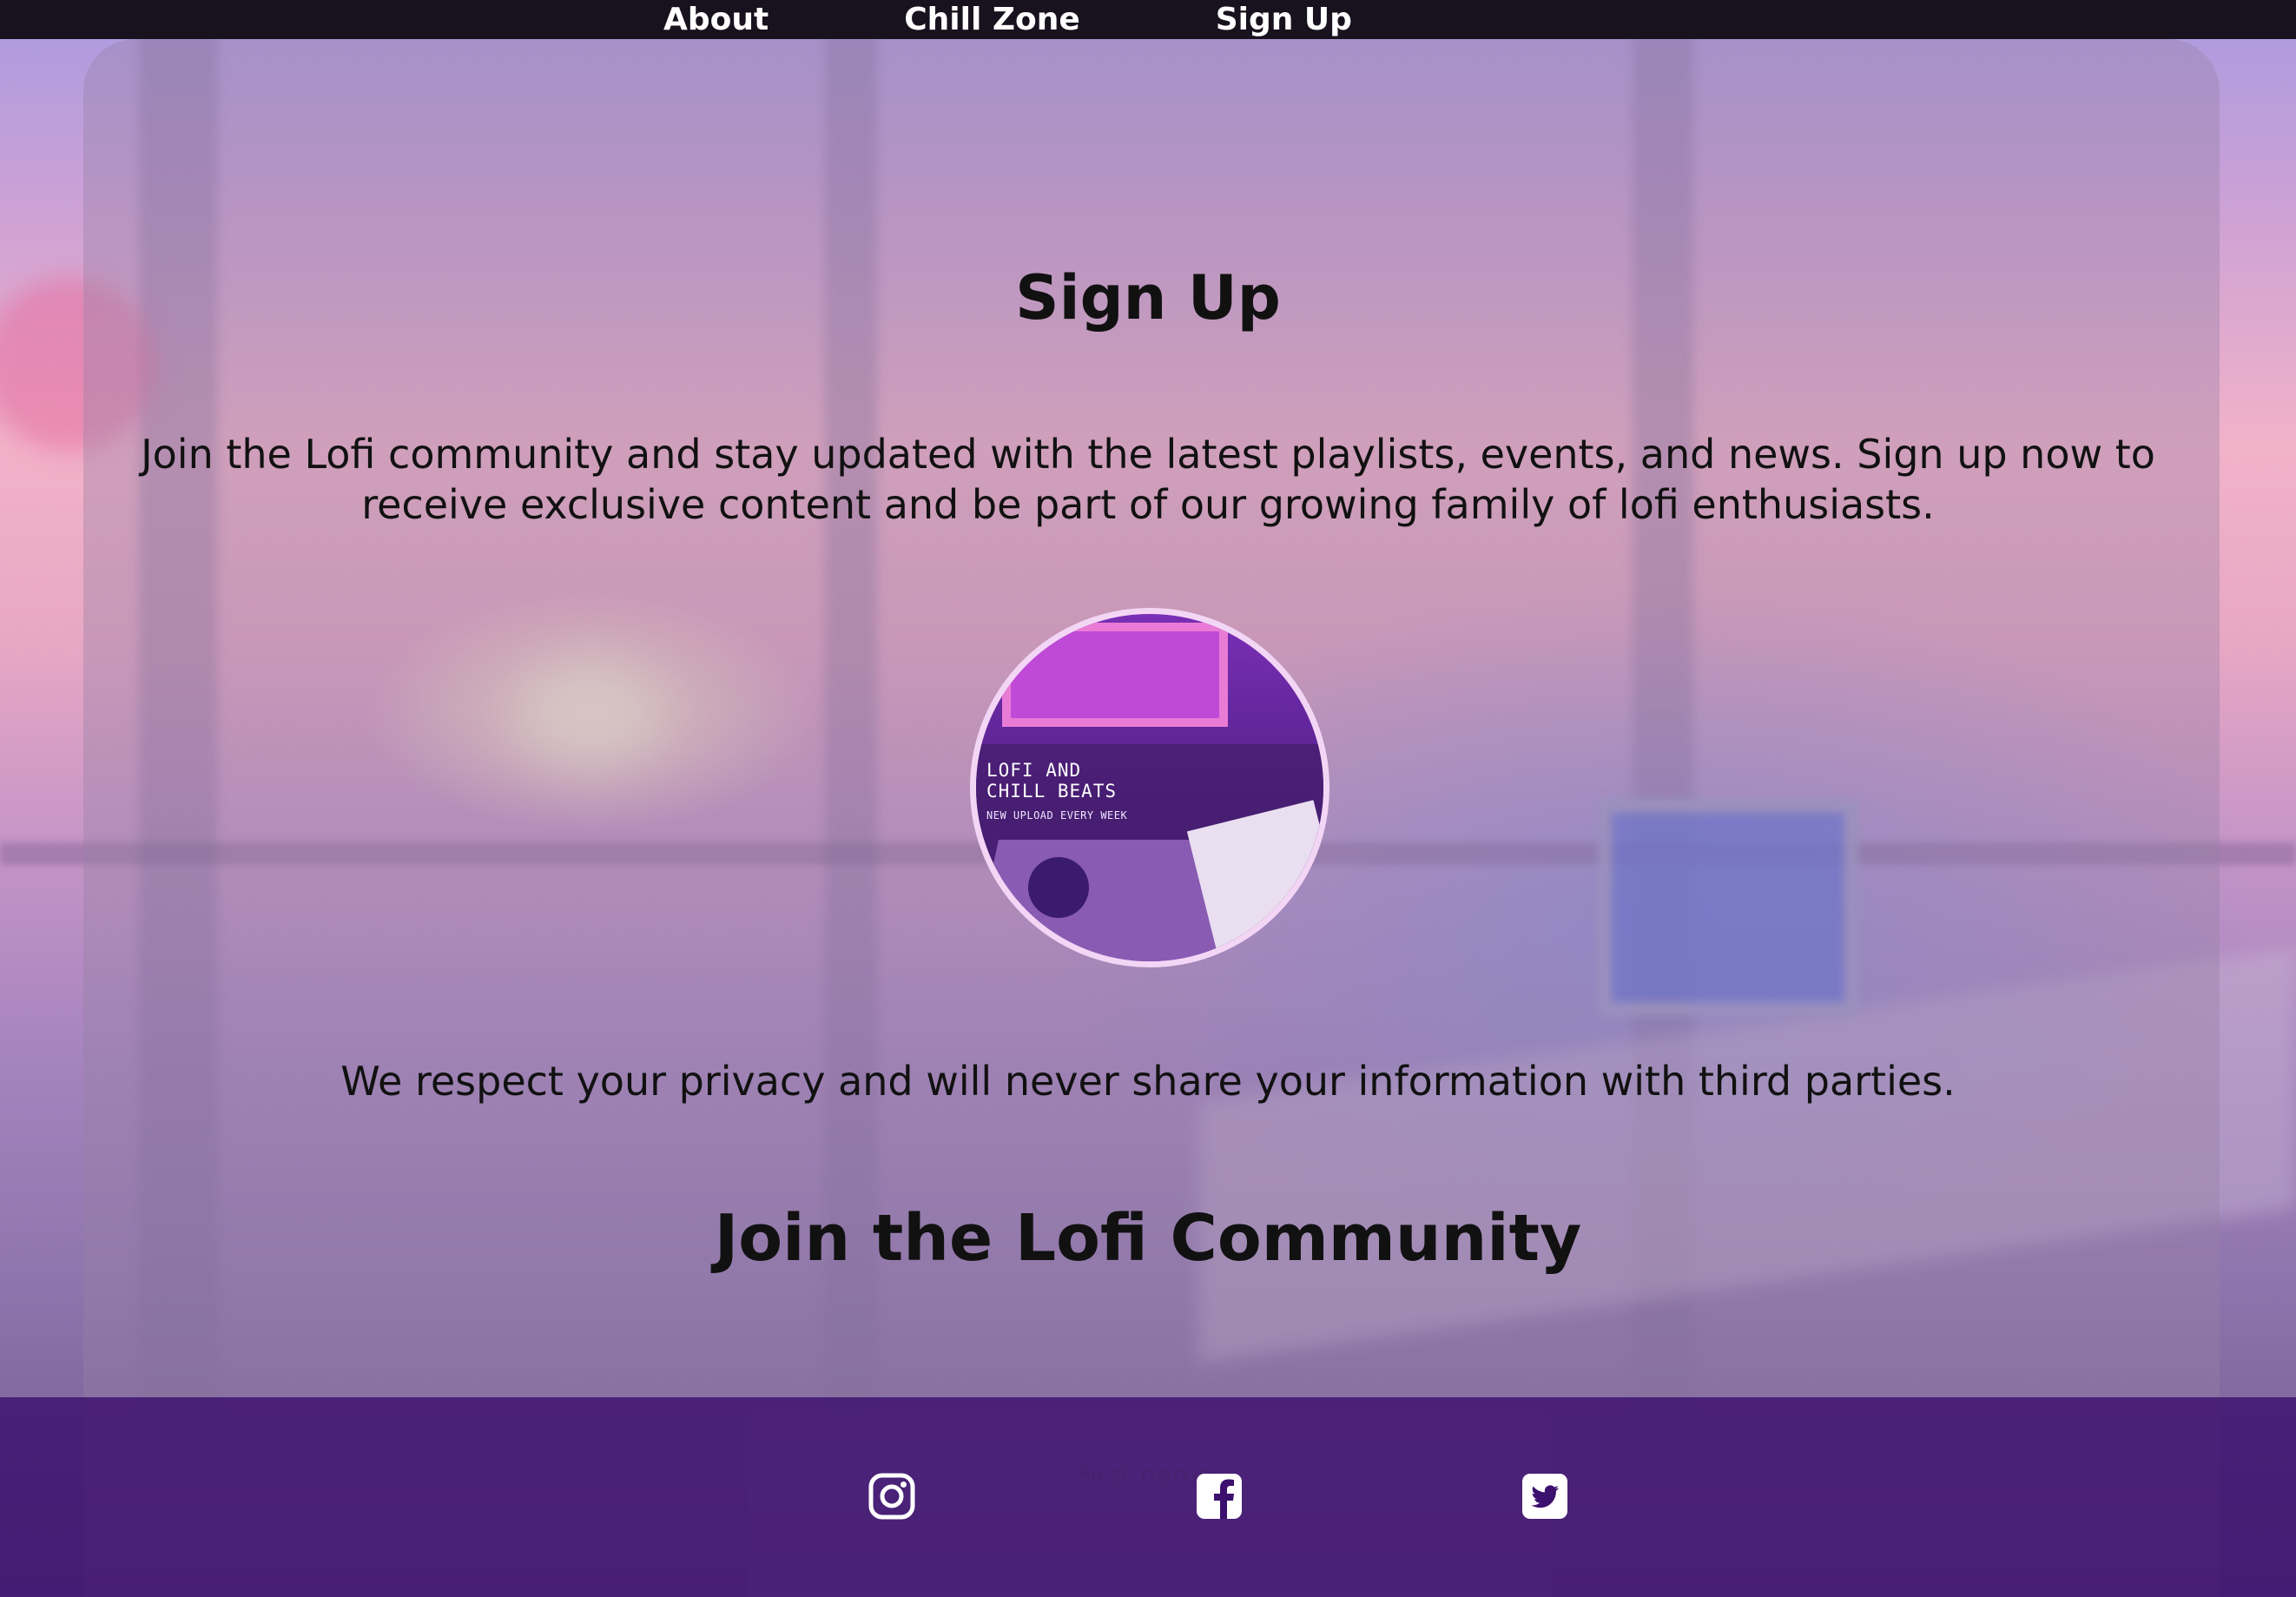 The height and width of the screenshot is (1597, 2296). What do you see at coordinates (991, 19) in the screenshot?
I see `nav-chill-zone: Chill Zone` at bounding box center [991, 19].